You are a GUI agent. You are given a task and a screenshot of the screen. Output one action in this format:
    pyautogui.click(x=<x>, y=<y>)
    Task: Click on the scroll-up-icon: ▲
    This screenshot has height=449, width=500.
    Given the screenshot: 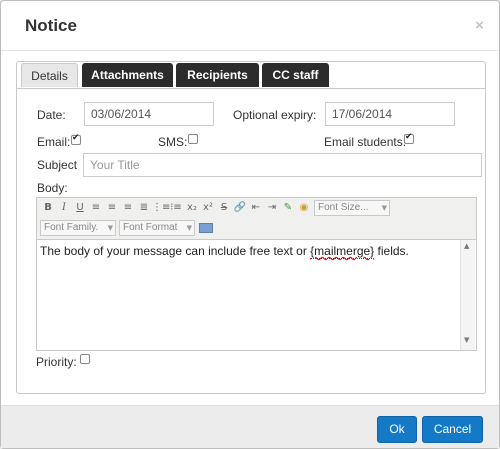 What is the action you would take?
    pyautogui.click(x=466, y=246)
    